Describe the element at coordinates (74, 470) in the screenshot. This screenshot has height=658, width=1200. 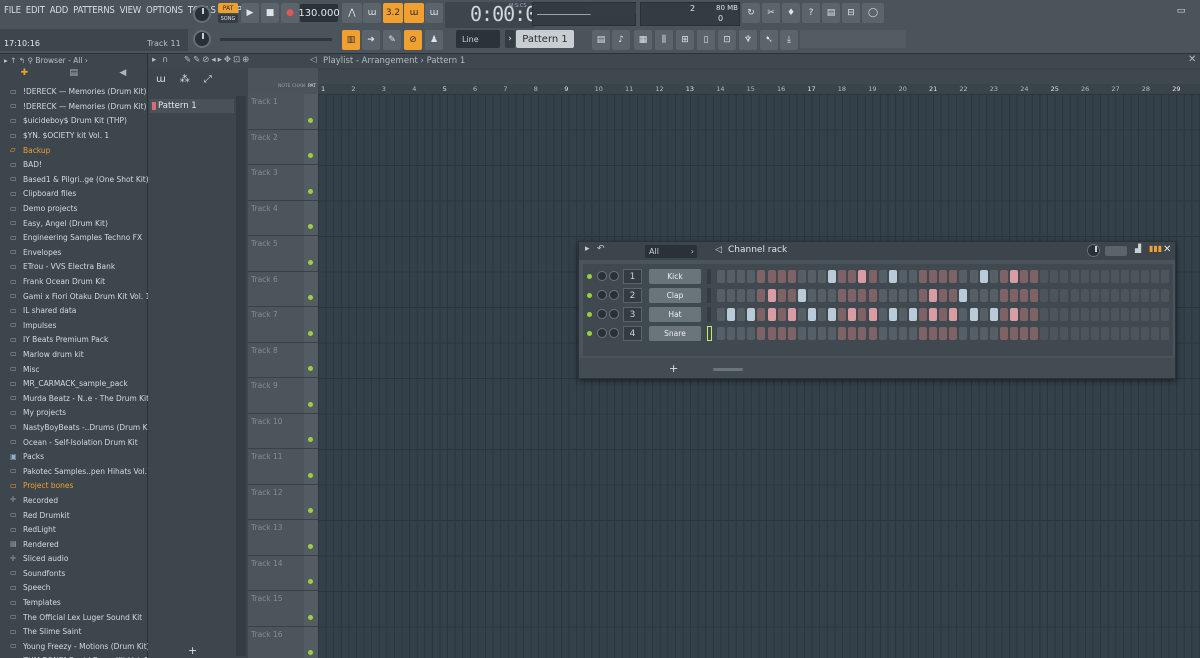
I see `browser-item: ▭ Pakotec Samples..pen Hihats Vol.1` at that location.